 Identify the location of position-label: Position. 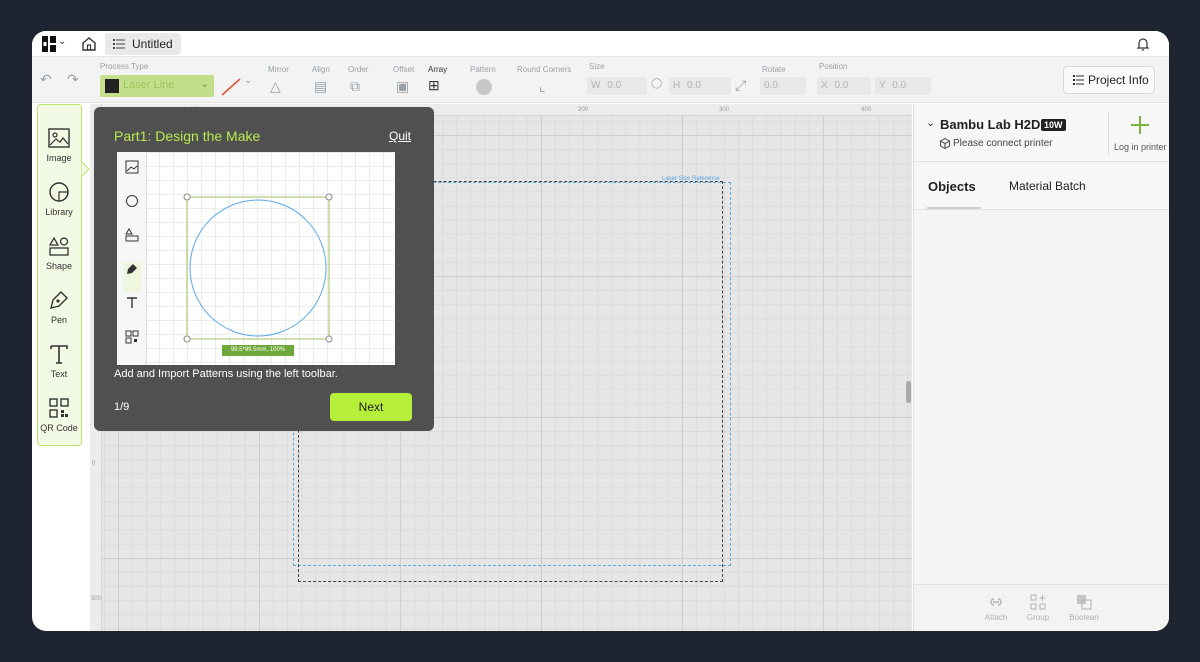
(833, 66).